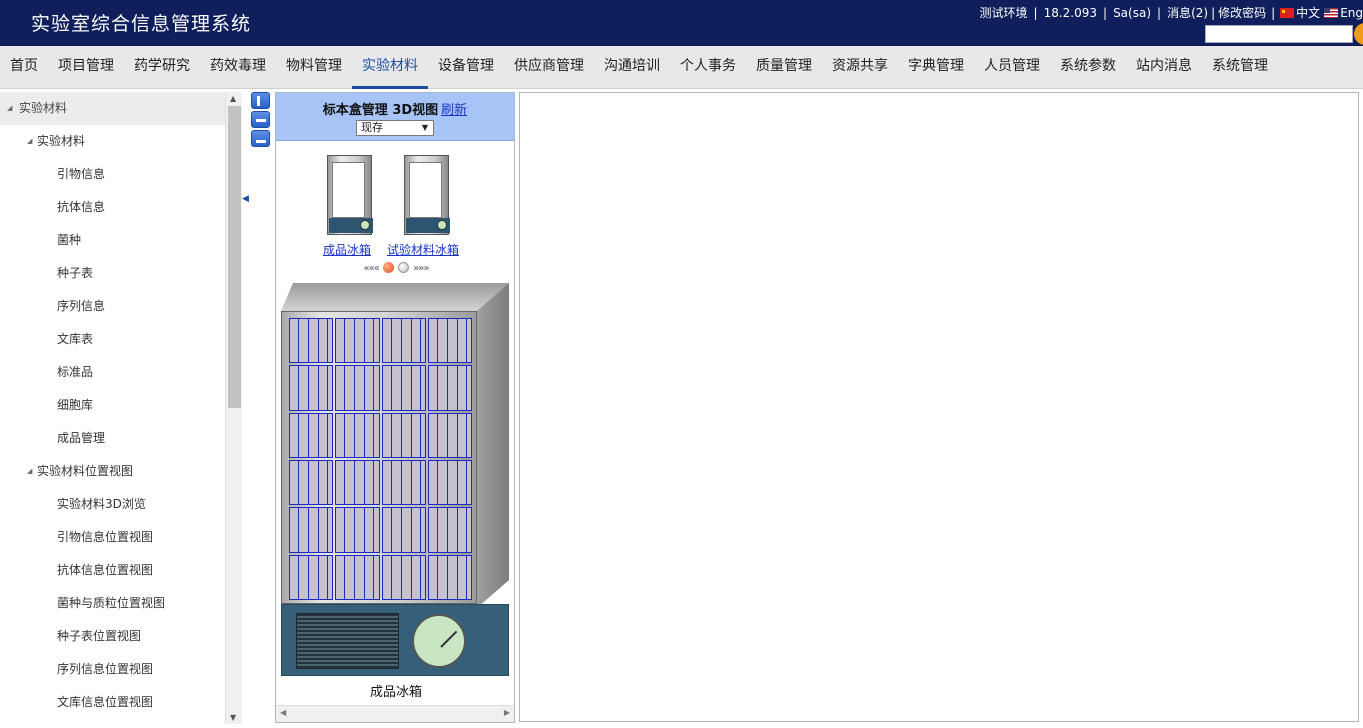 This screenshot has width=1363, height=728. I want to click on tree-item-label: 成品管理, so click(81, 438).